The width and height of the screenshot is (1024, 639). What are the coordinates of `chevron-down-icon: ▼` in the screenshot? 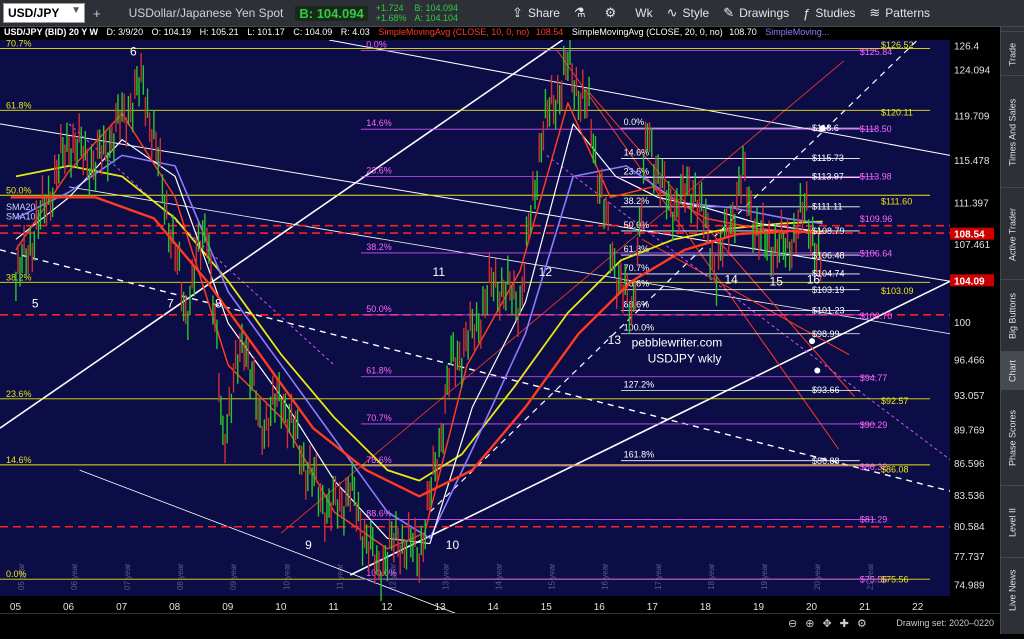 It's located at (76, 10).